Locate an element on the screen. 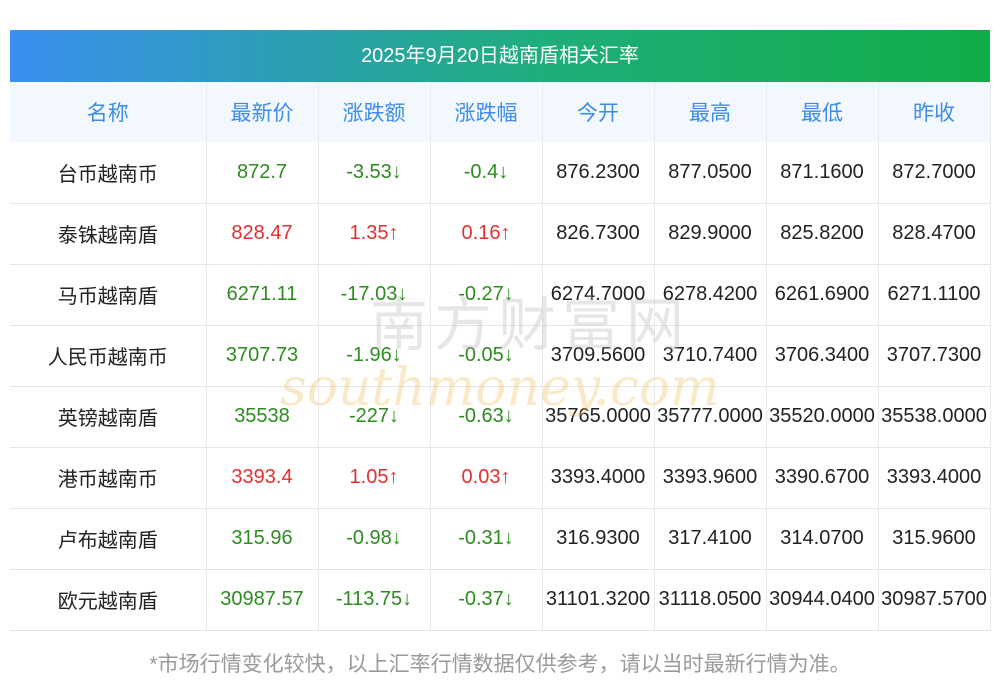 Image resolution: width=1000 pixels, height=698 pixels. header-latest: 最新价 is located at coordinates (262, 112).